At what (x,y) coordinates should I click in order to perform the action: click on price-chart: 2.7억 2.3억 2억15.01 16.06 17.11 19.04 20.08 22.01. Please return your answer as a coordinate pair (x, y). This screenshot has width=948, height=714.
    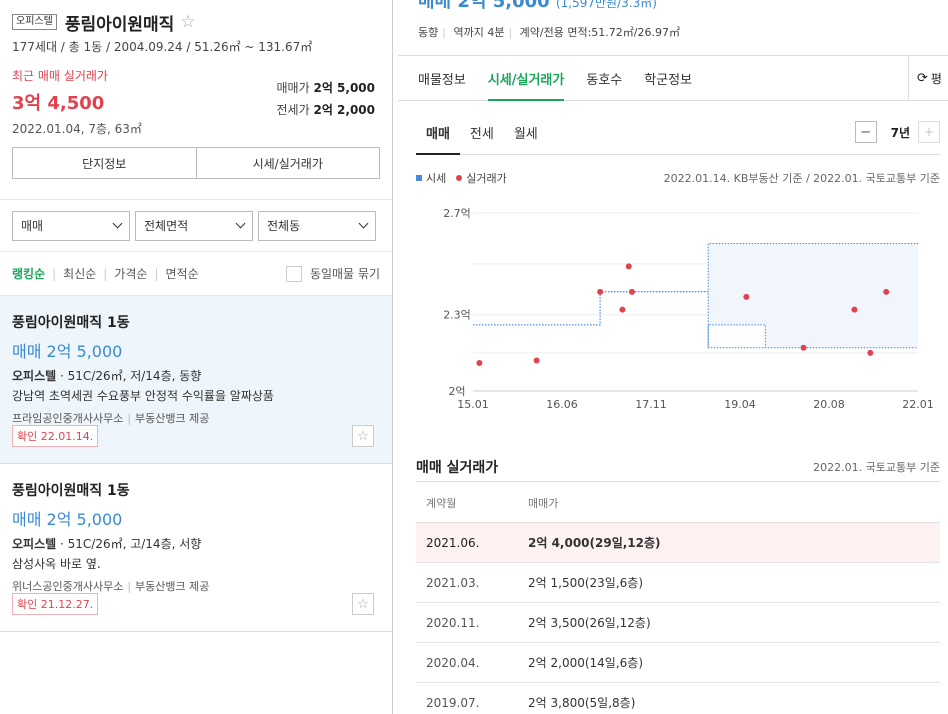
    Looking at the image, I should click on (688, 309).